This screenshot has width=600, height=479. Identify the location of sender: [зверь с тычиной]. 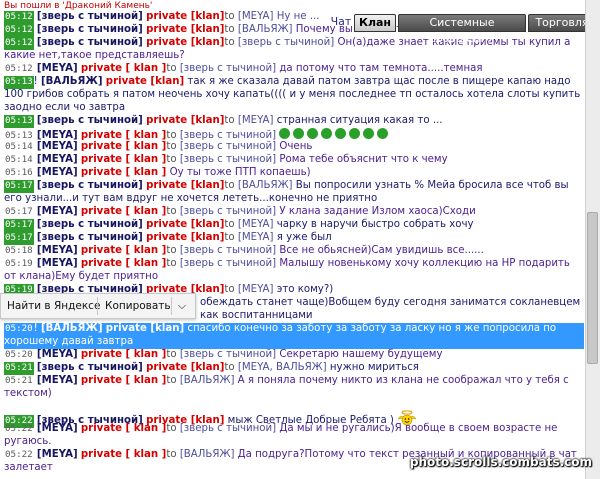
(90, 16).